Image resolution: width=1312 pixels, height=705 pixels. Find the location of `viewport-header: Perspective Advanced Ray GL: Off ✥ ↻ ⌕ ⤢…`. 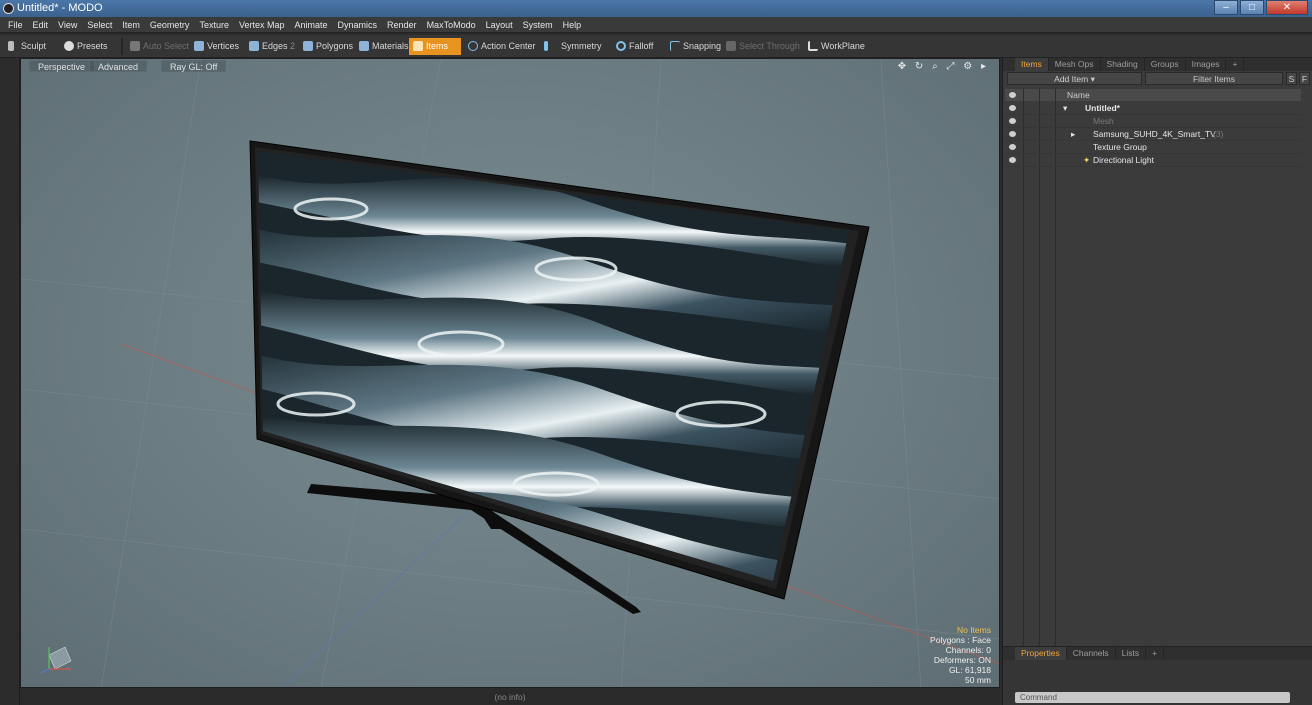

viewport-header: Perspective Advanced Ray GL: Off ✥ ↻ ⌕ ⤢… is located at coordinates (510, 66).